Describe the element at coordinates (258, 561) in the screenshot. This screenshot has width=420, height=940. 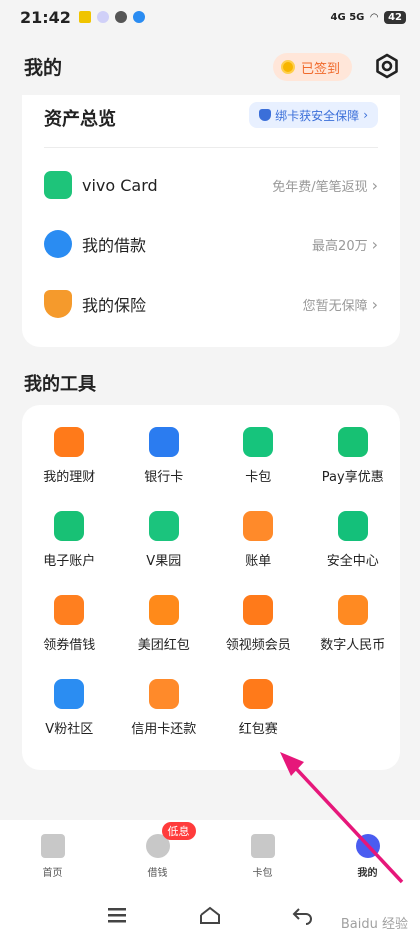
I see `tool-label: 账单` at that location.